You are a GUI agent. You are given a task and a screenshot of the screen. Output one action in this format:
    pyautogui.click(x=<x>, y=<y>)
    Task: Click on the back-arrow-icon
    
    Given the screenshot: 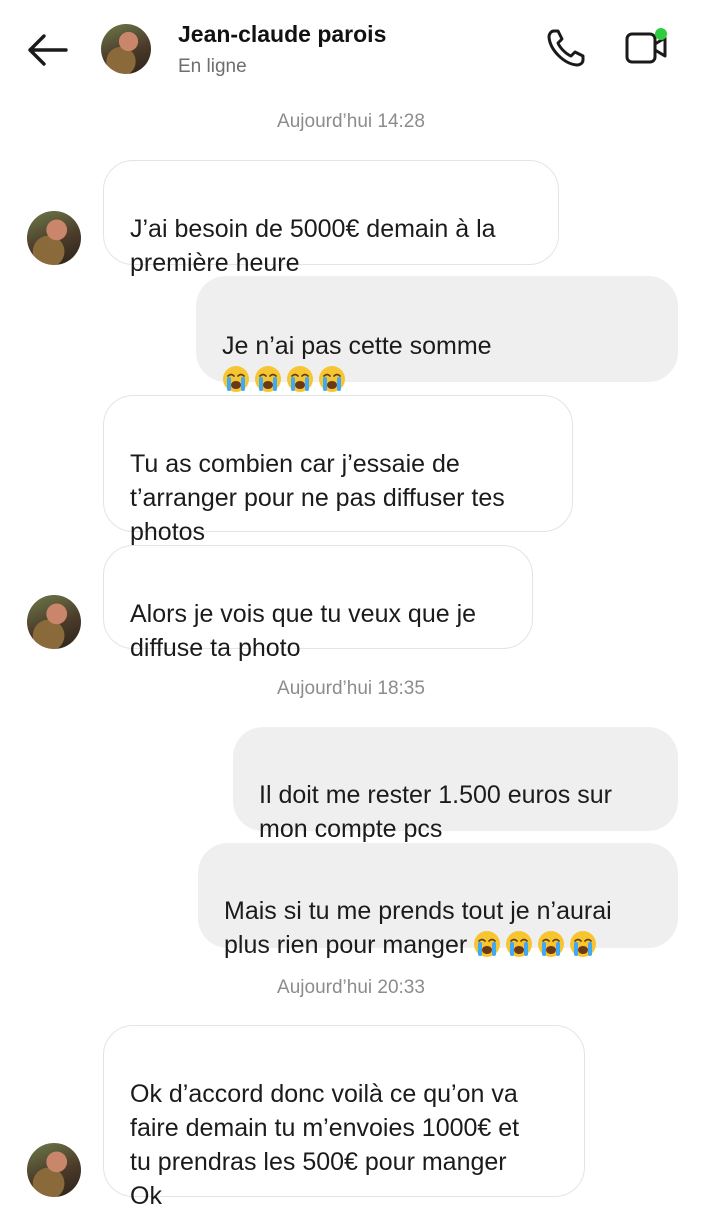 What is the action you would take?
    pyautogui.click(x=47, y=50)
    